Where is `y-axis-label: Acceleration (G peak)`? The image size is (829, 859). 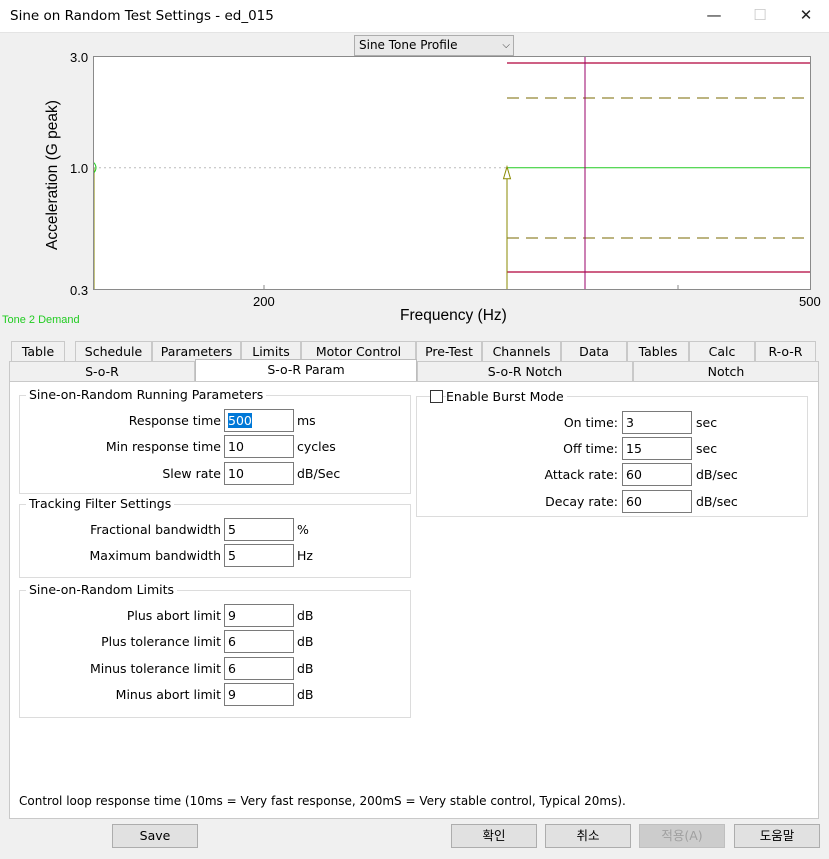 y-axis-label: Acceleration (G peak) is located at coordinates (52, 175).